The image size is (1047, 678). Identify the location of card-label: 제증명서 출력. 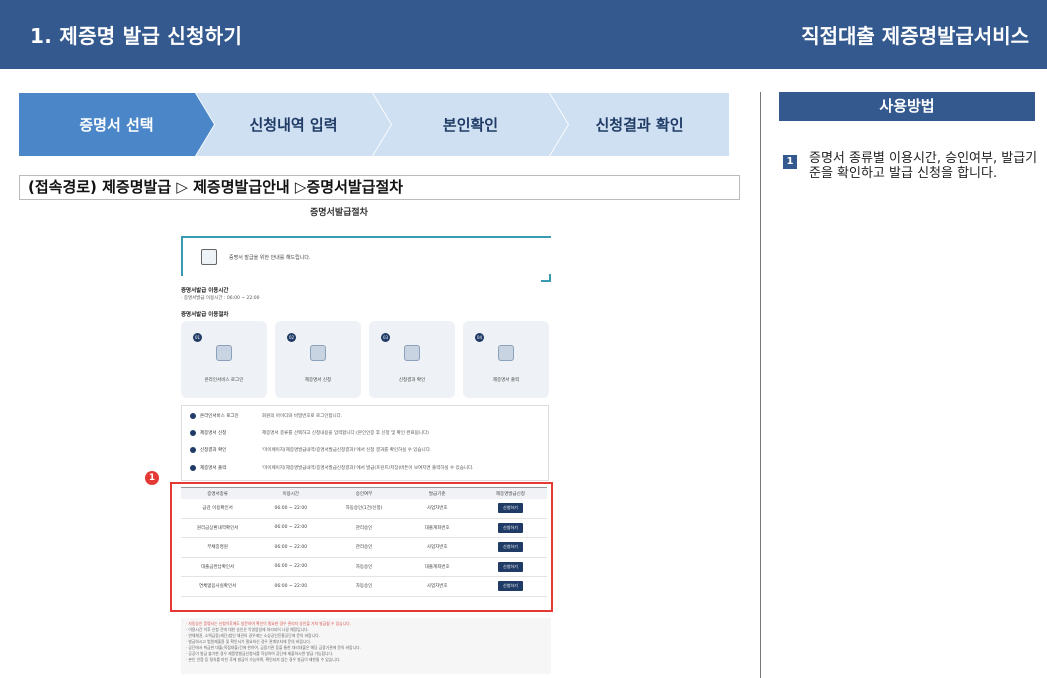
(506, 380).